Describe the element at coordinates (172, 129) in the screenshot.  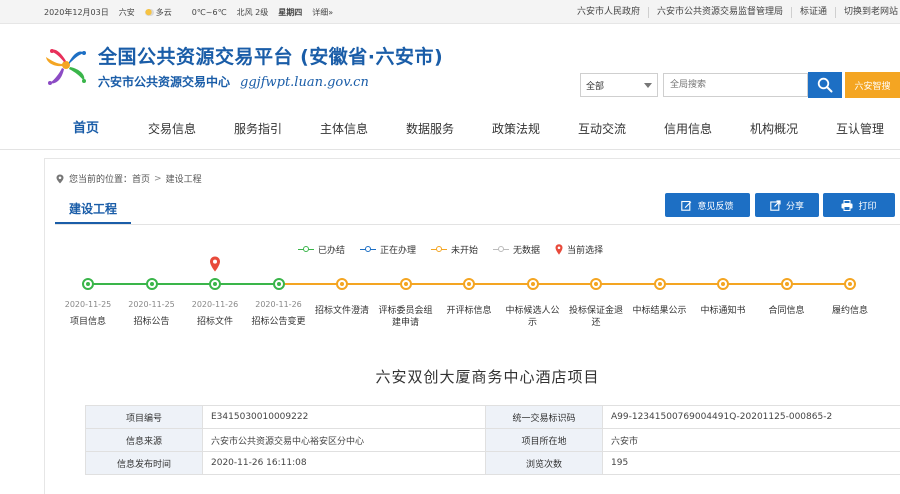
I see `nav-trade-info: 交易信息` at that location.